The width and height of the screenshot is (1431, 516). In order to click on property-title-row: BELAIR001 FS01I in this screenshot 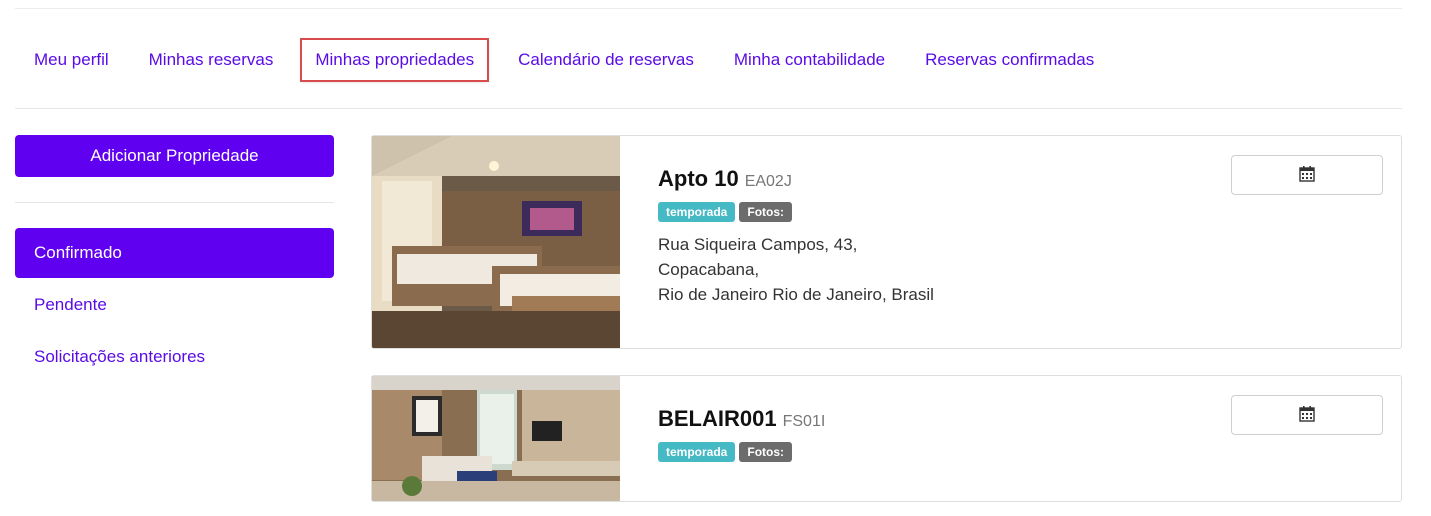, I will do `click(741, 419)`.